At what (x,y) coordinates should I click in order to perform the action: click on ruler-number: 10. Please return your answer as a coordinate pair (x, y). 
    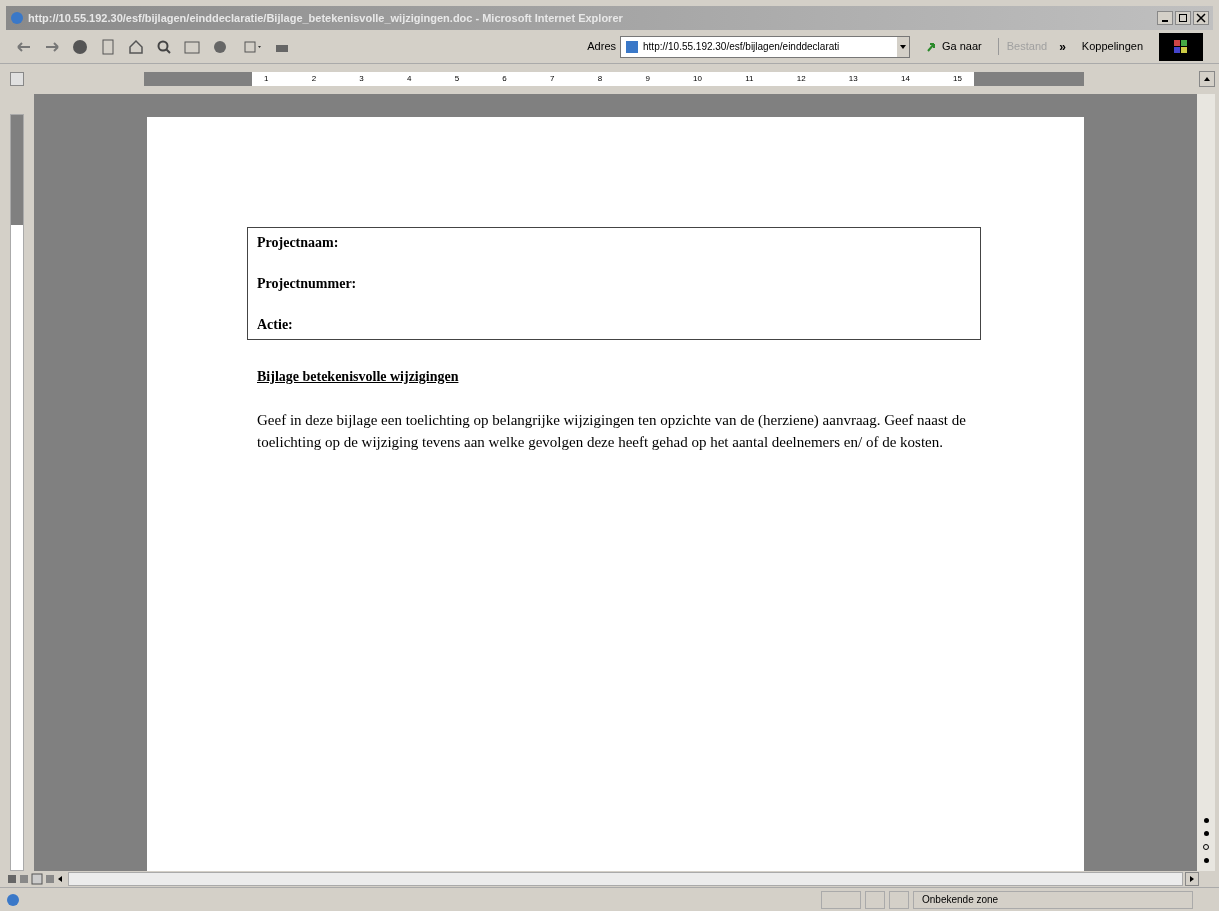
    Looking at the image, I should click on (697, 79).